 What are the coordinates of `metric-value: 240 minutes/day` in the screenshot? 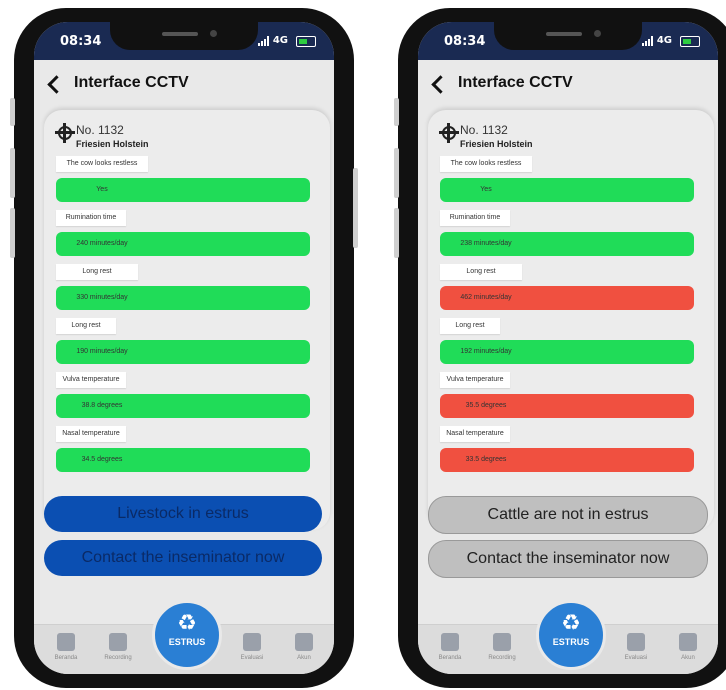 It's located at (102, 243).